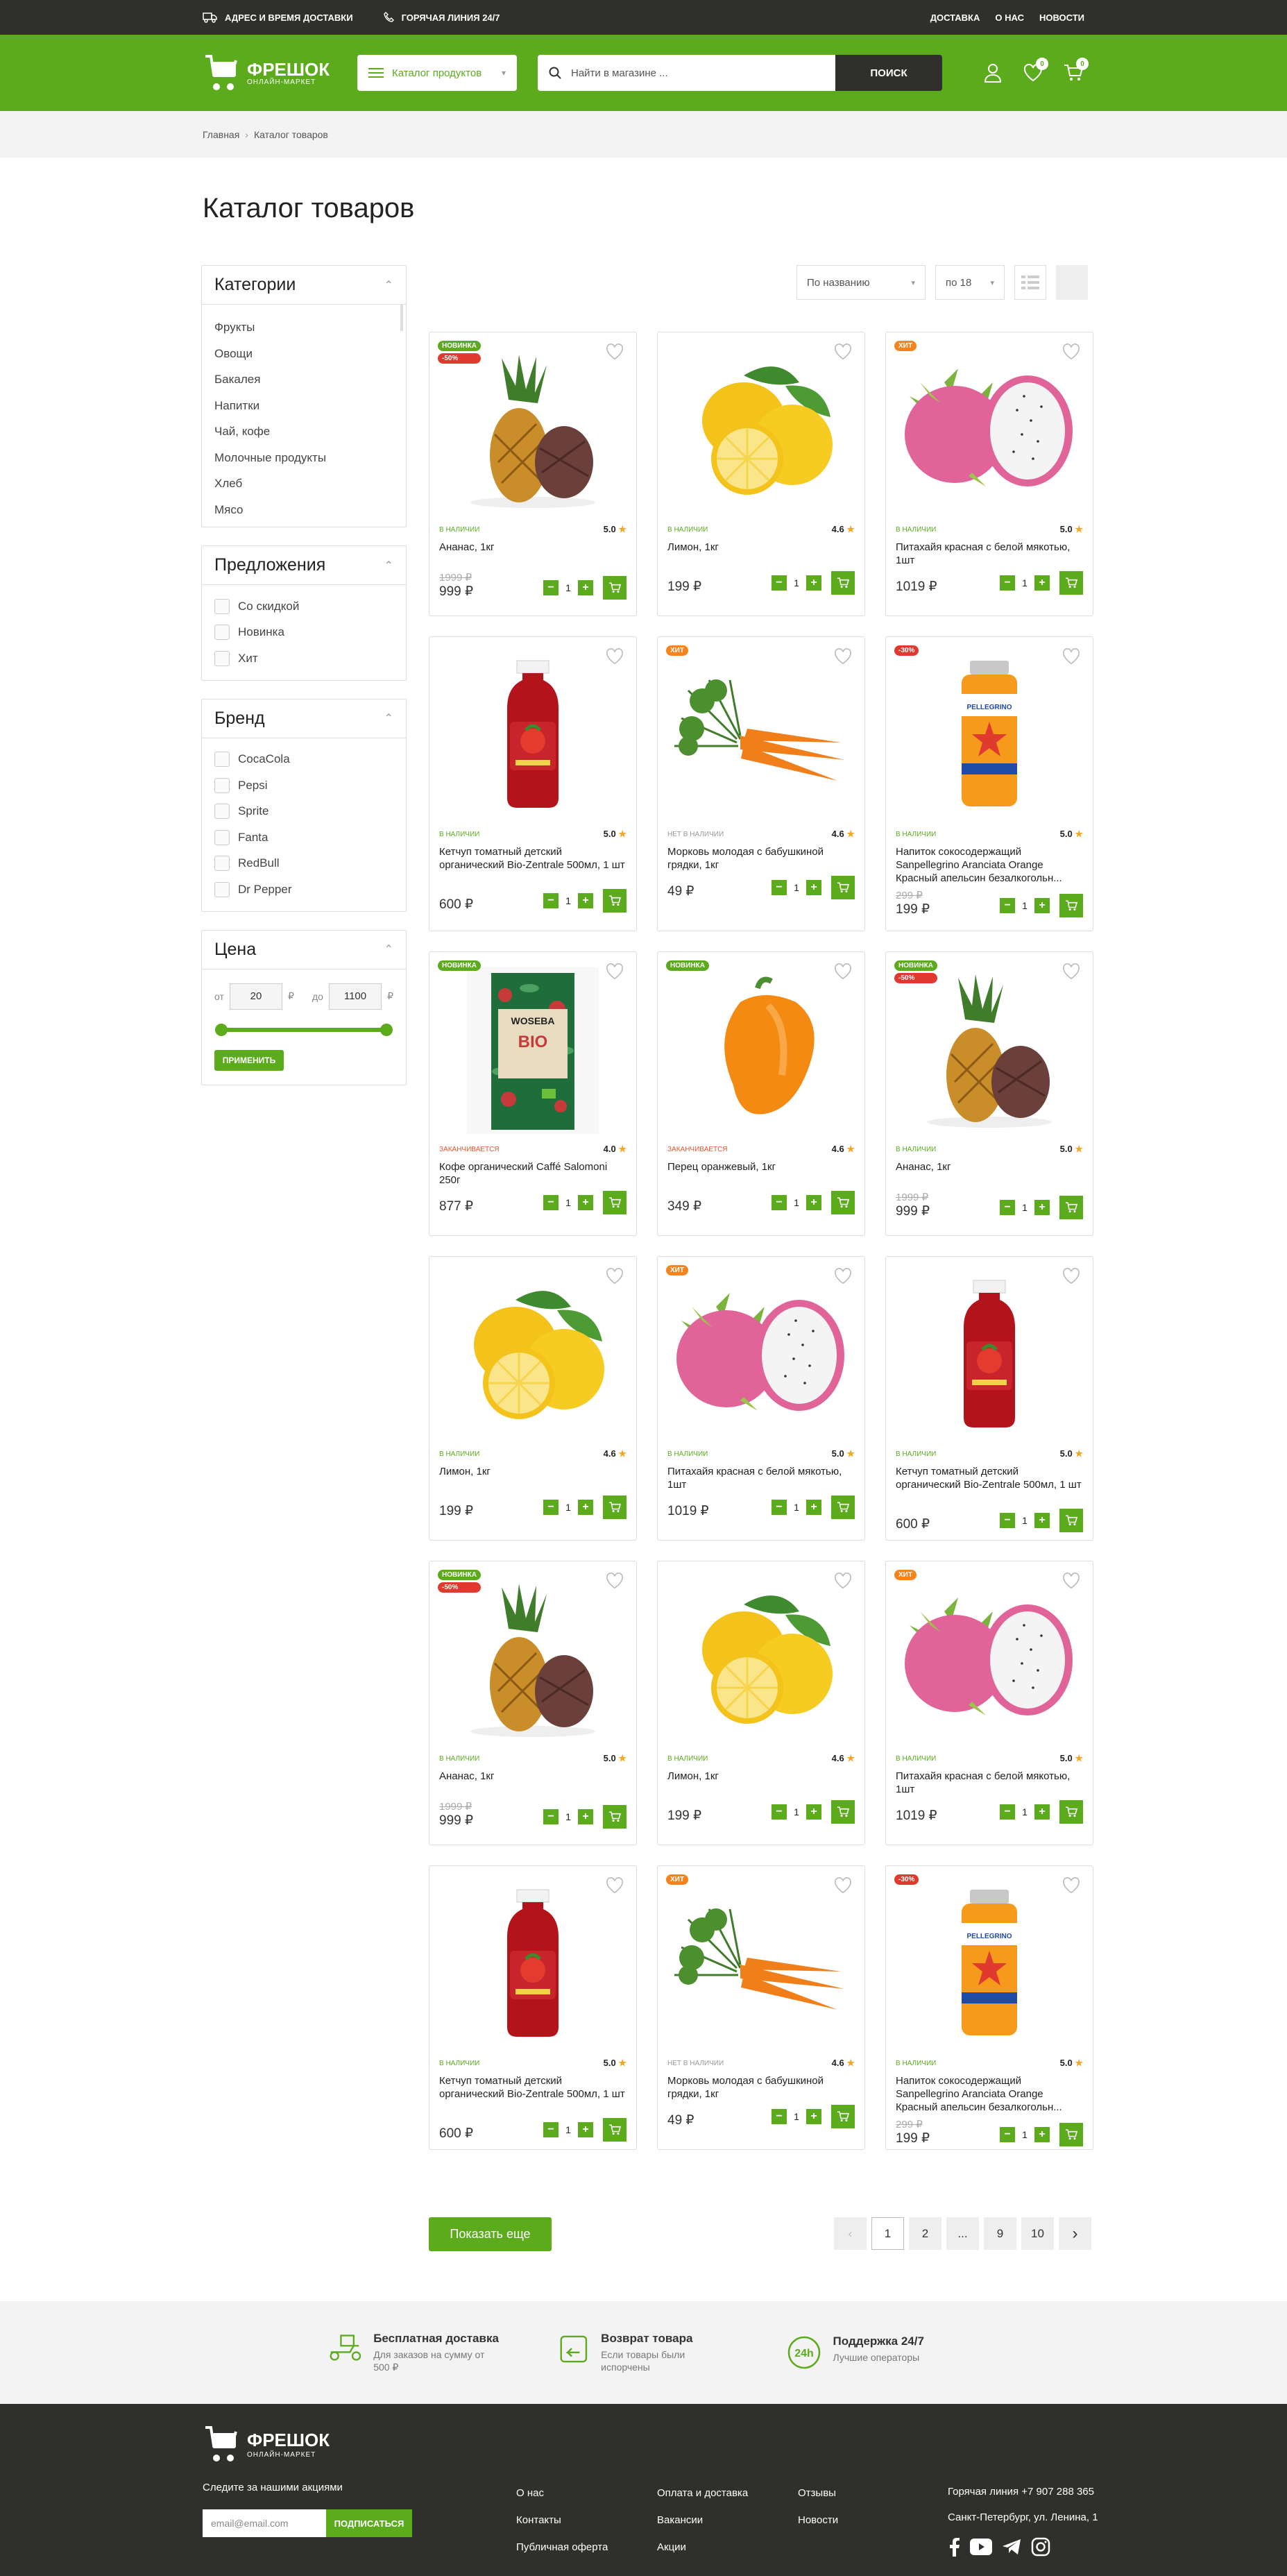  I want to click on offer-checkbox: Новинка, so click(303, 633).